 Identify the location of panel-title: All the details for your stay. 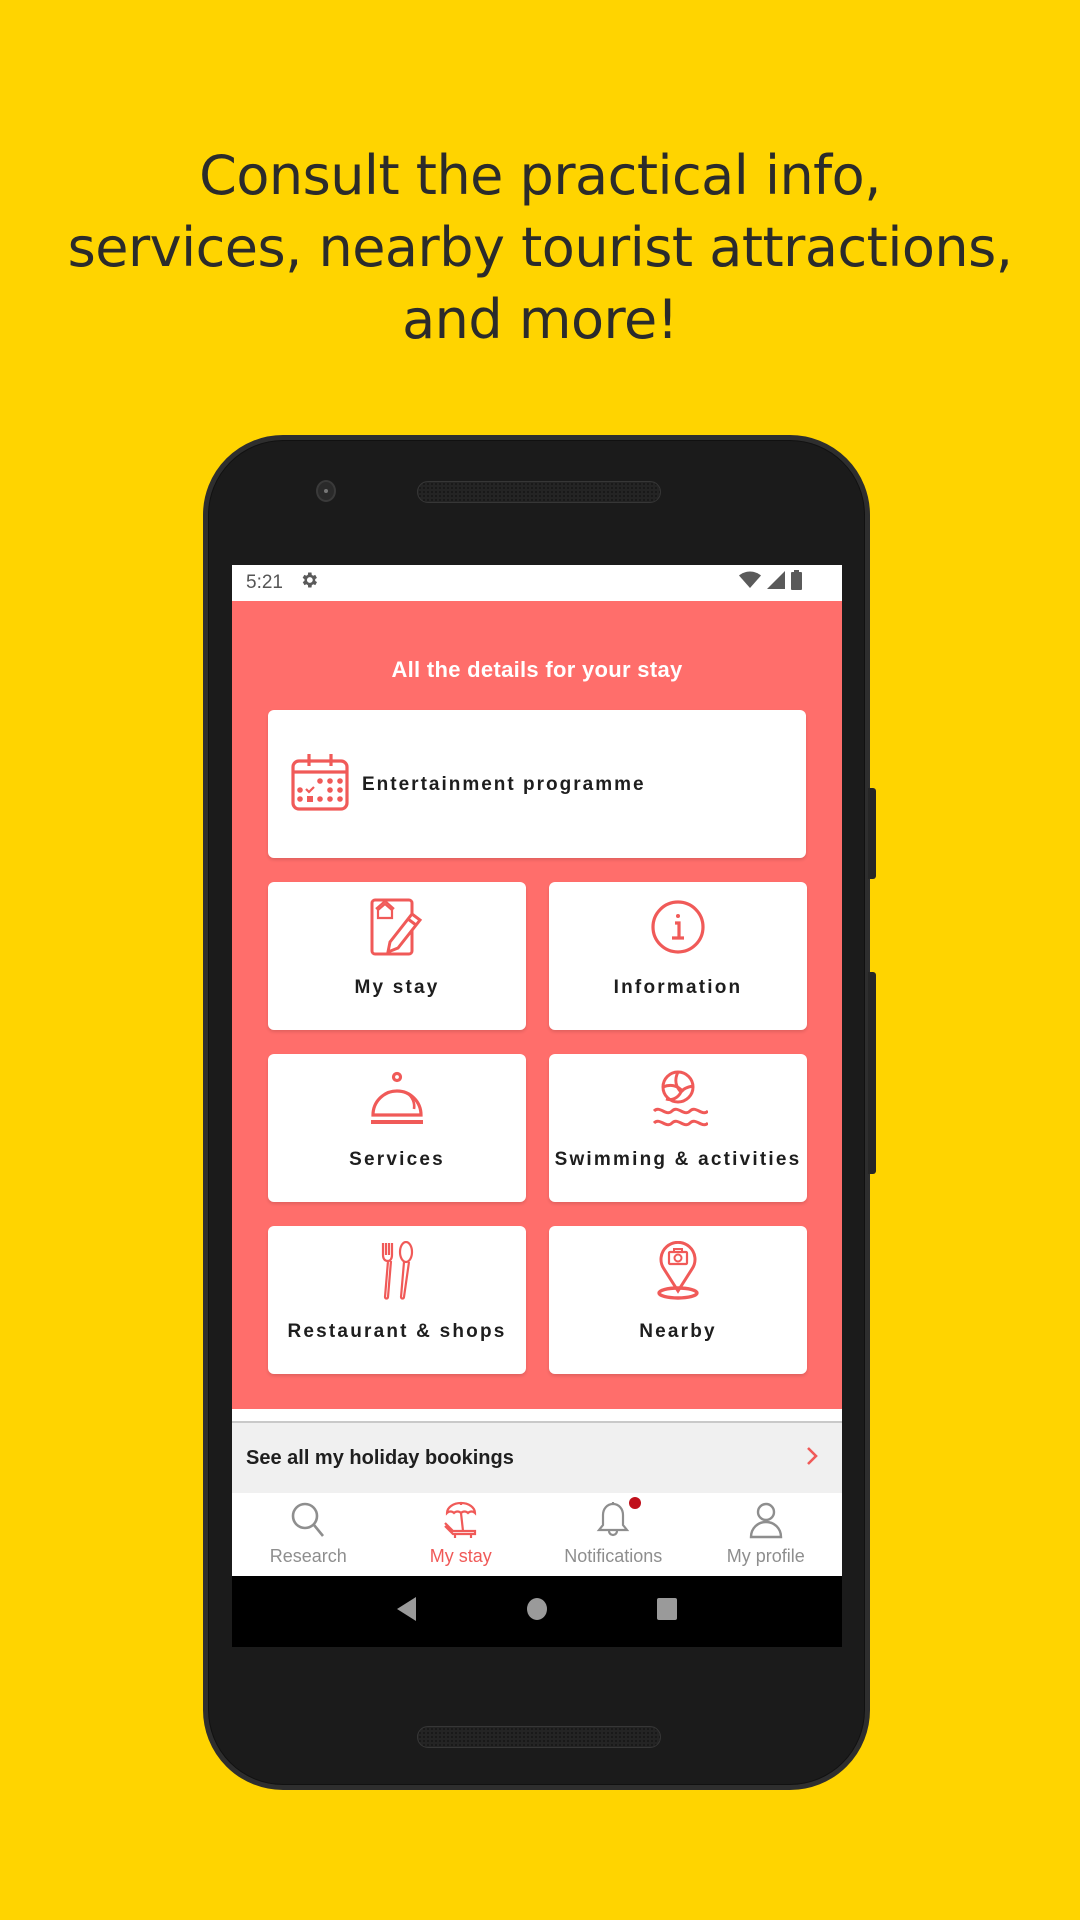
(537, 669).